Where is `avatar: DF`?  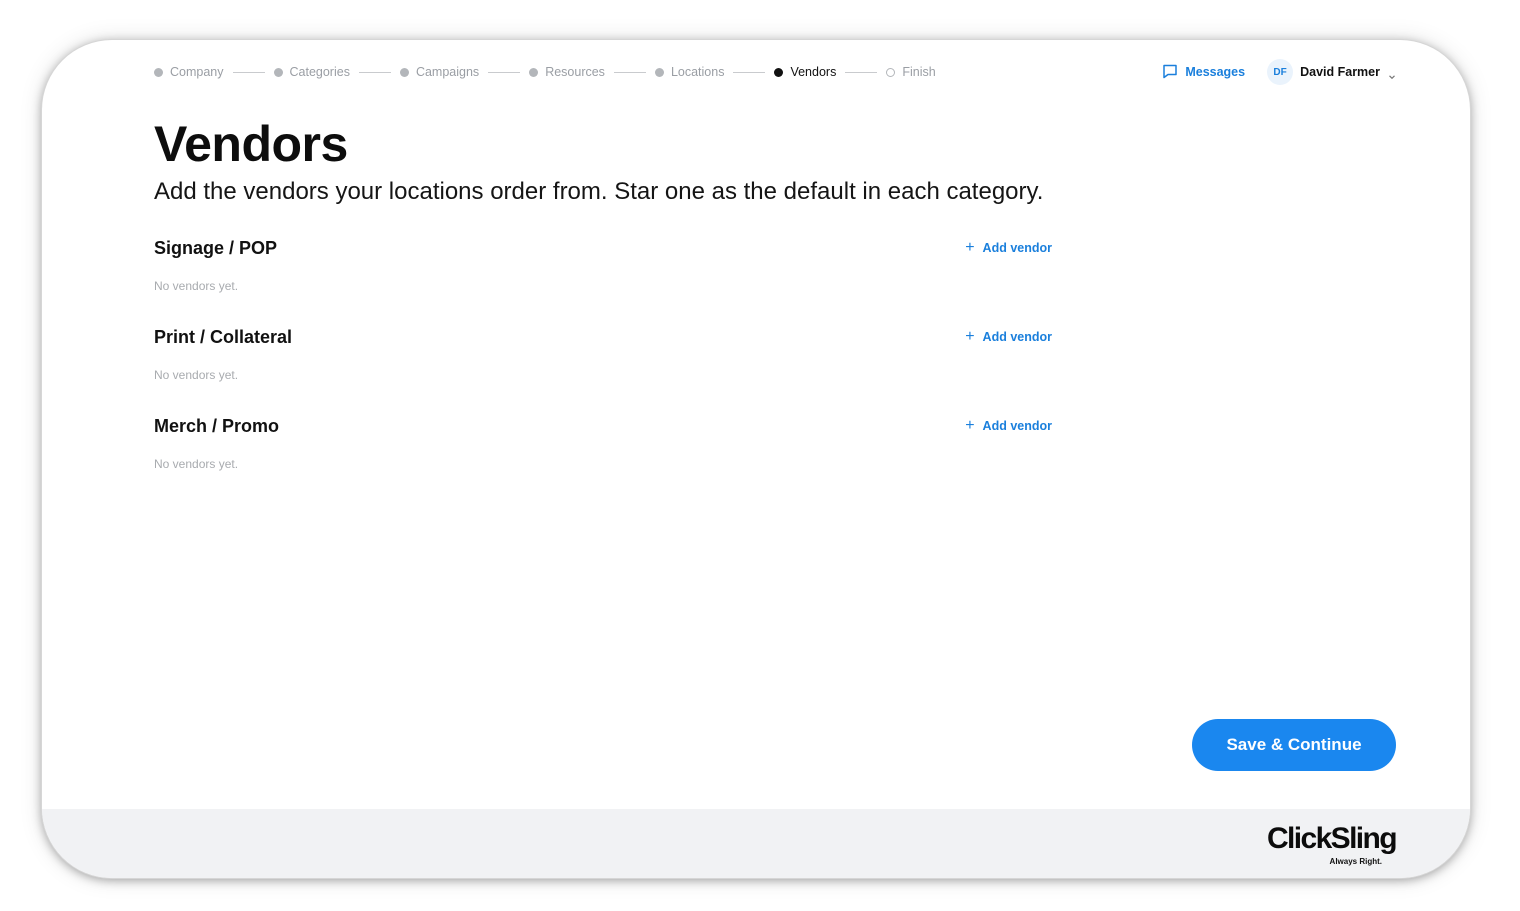 avatar: DF is located at coordinates (1280, 72).